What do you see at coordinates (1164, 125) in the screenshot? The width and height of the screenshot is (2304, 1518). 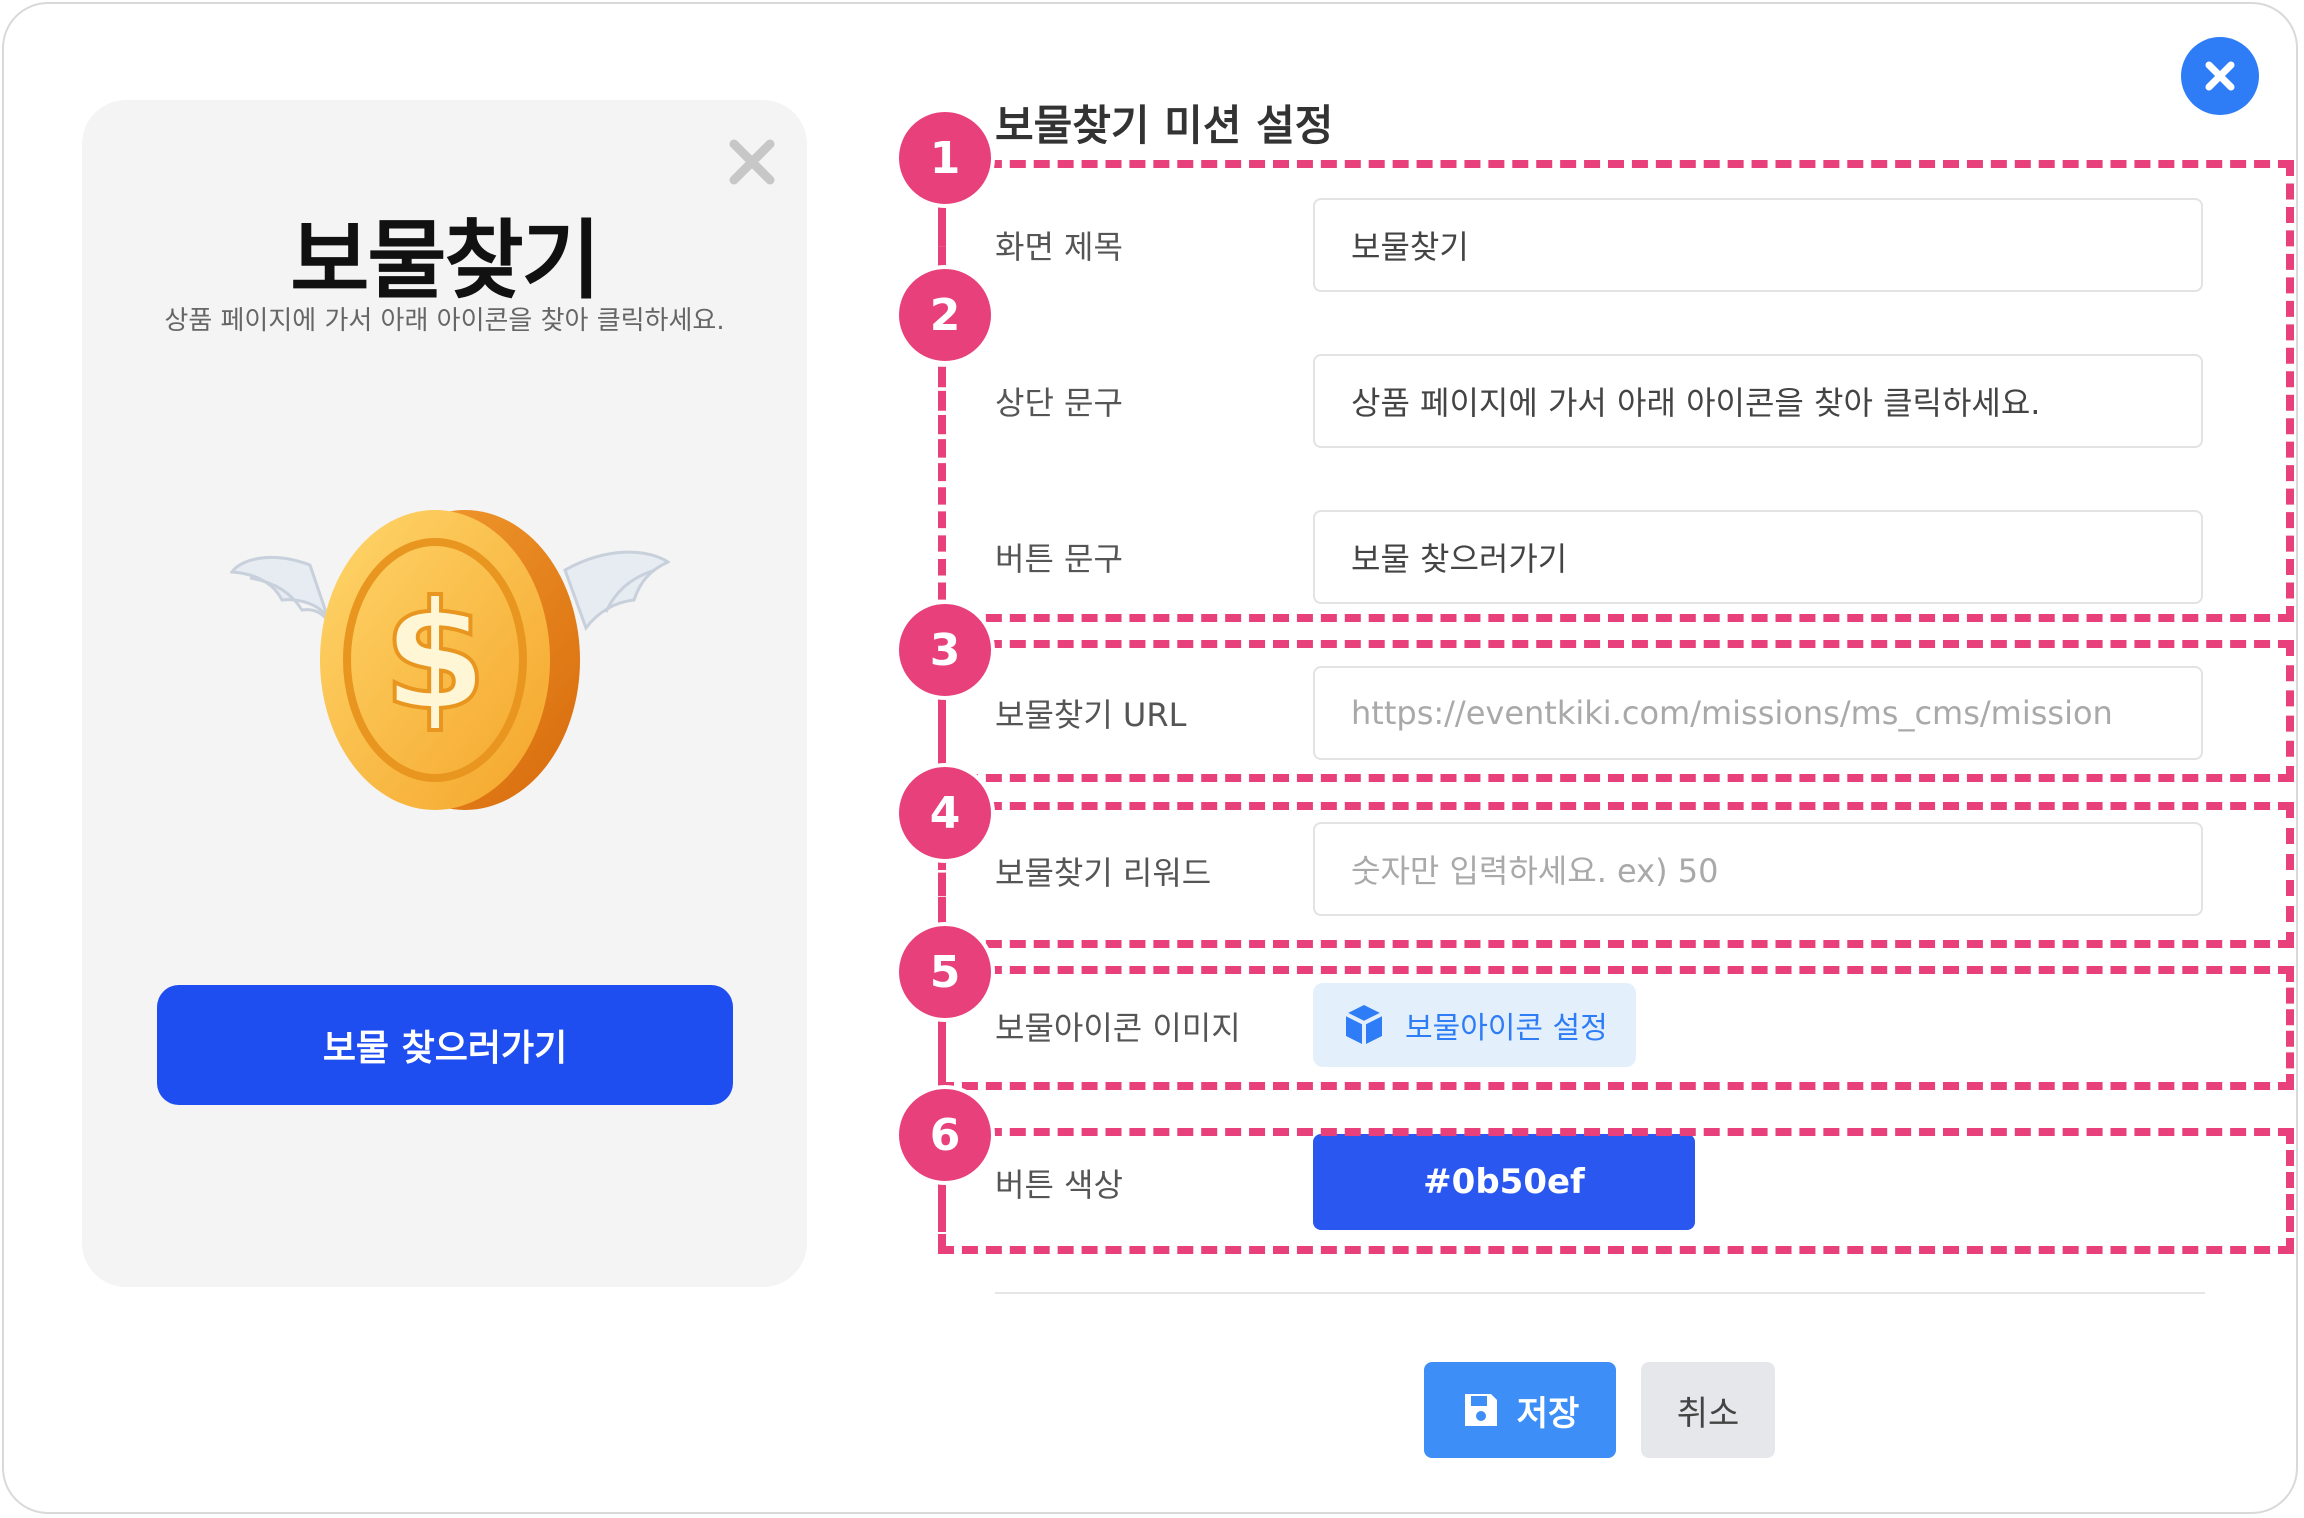 I see `settings-title: 보물찾기 미션 설정` at bounding box center [1164, 125].